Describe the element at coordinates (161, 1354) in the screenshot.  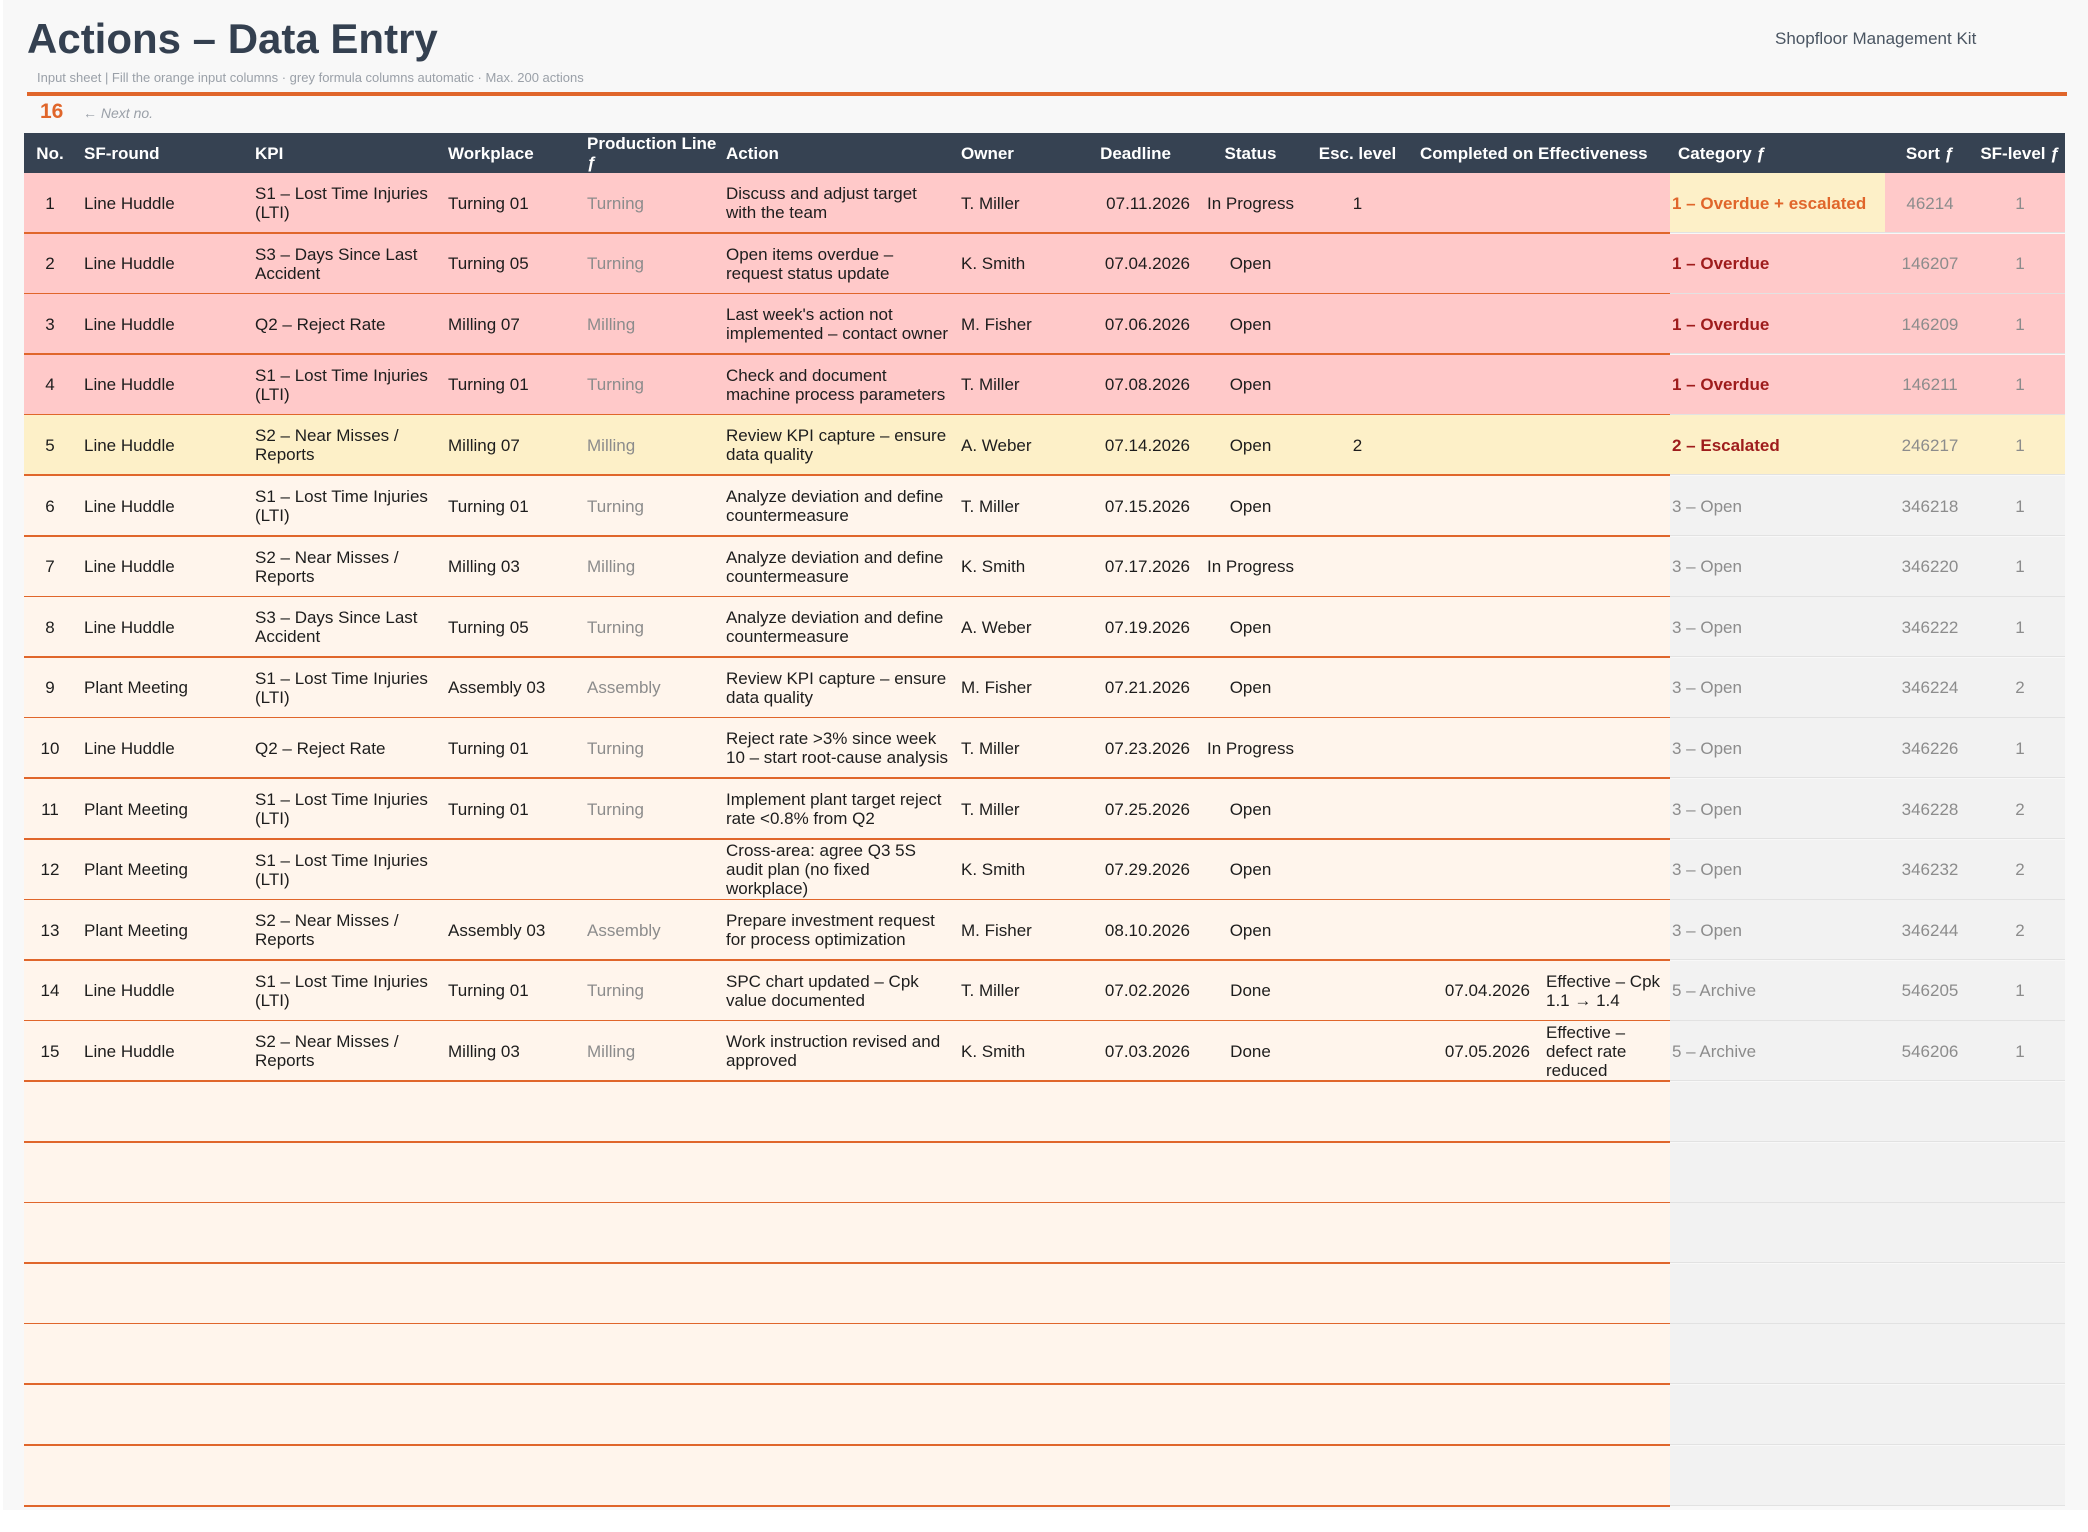
I see `empty-cell-sf-round` at that location.